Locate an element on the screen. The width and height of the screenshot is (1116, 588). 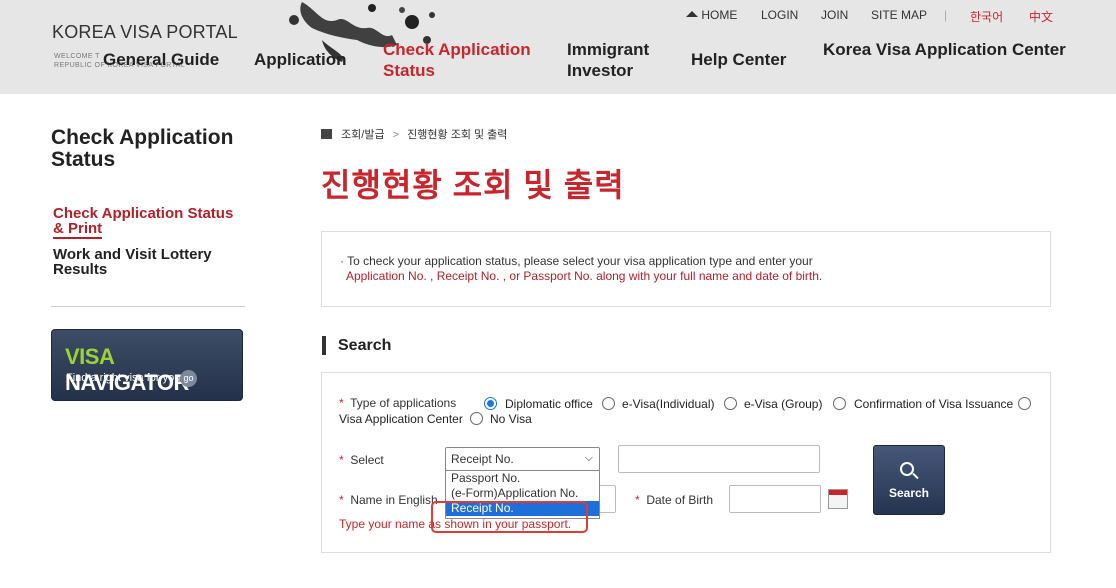
sidebar-title: Check Application Status is located at coordinates (142, 148).